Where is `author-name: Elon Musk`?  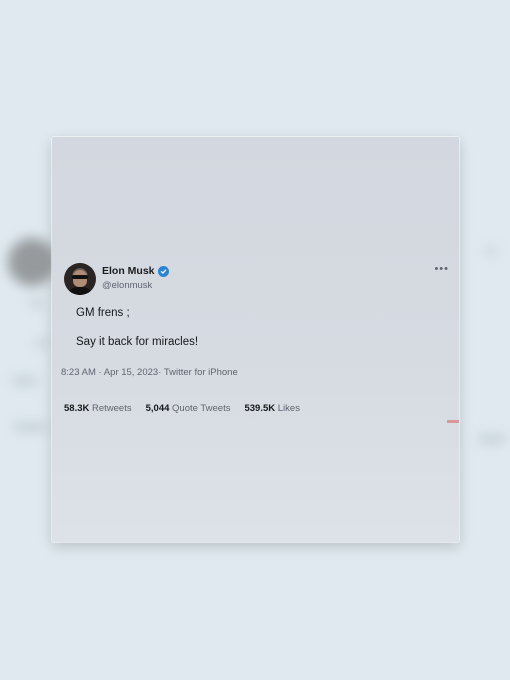
author-name: Elon Musk is located at coordinates (128, 271).